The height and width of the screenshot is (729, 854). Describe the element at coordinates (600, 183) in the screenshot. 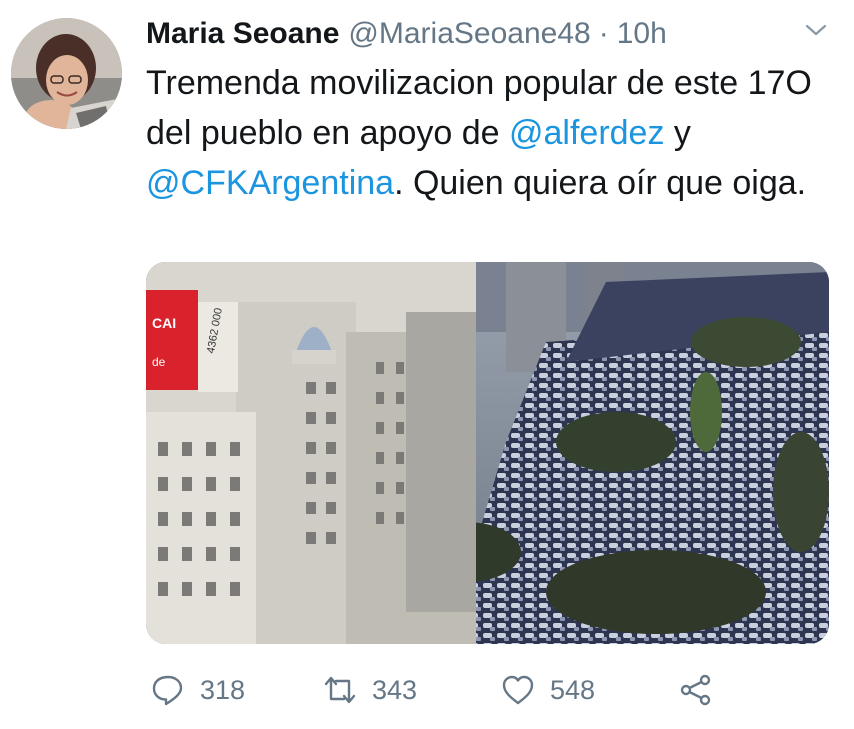

I see `tweet-text-part: . Quien quiera oír que oiga.` at that location.